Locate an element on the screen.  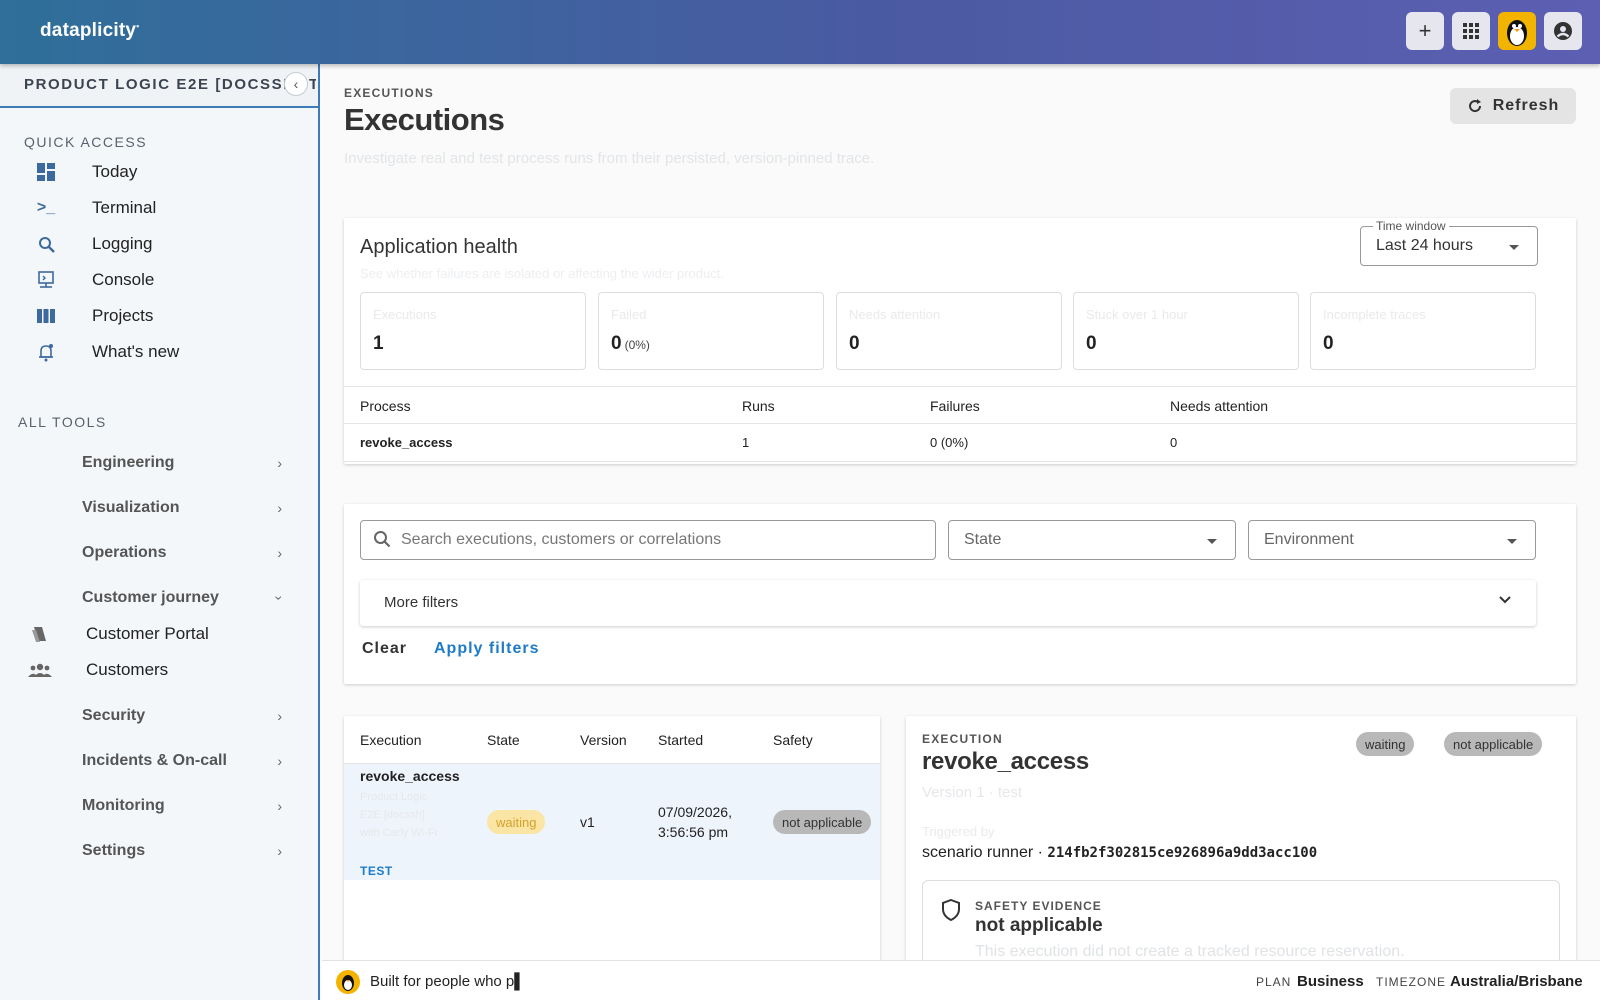
footer-tagline: Built for people who p▌ is located at coordinates (447, 981).